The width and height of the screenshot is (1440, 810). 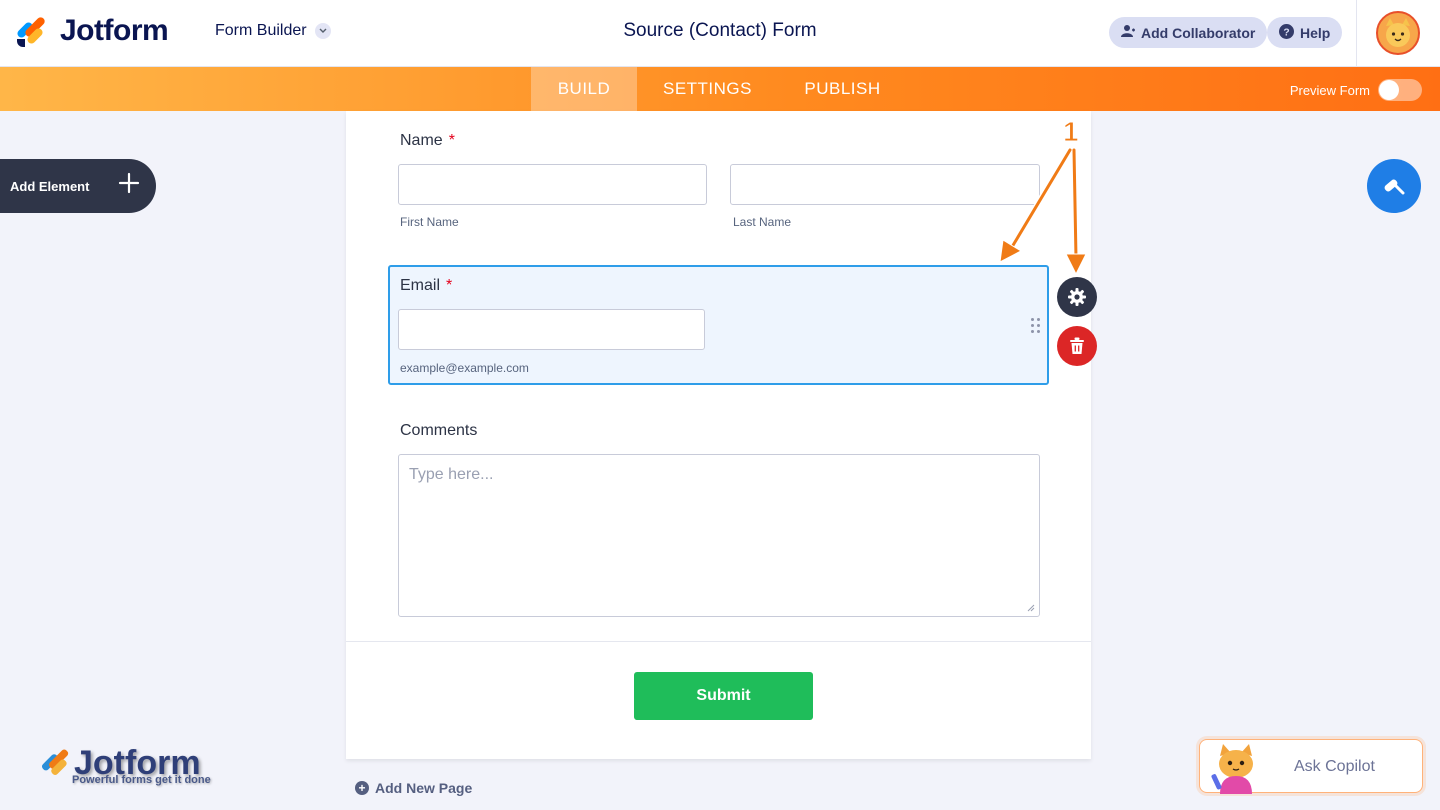 I want to click on add-collaborator-label: Add Collaborator, so click(x=1198, y=32).